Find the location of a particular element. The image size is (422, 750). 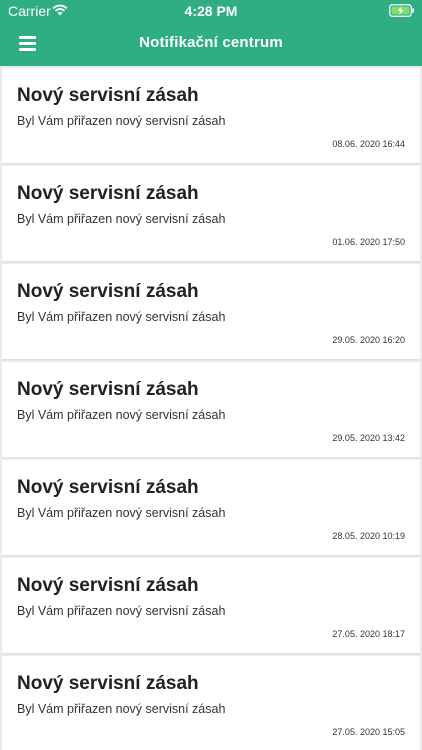

nav-bar: Notifikační centrum is located at coordinates (211, 44).